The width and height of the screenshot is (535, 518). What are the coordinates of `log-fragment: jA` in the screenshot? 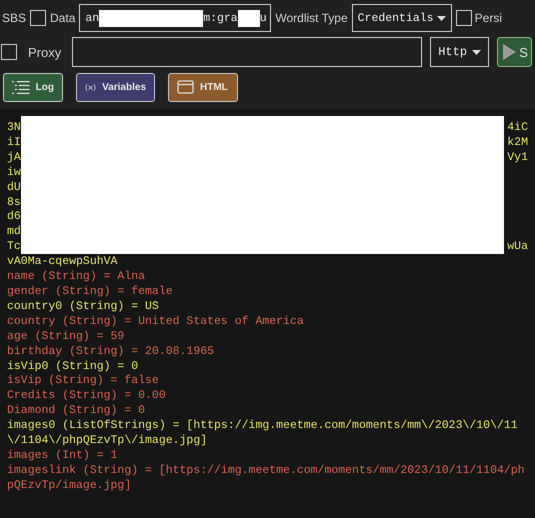 It's located at (14, 158).